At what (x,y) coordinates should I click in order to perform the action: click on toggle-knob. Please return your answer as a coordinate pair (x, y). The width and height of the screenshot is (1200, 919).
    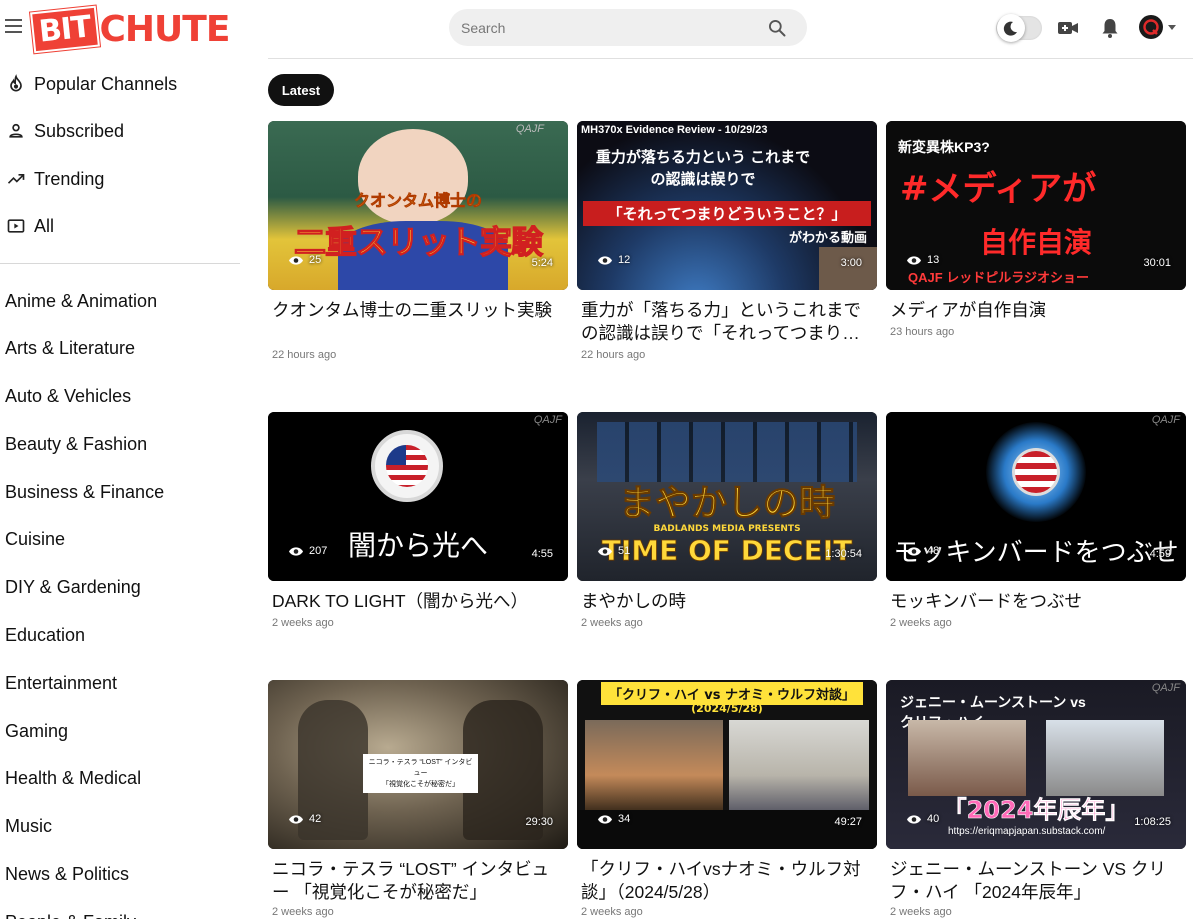
    Looking at the image, I should click on (1011, 28).